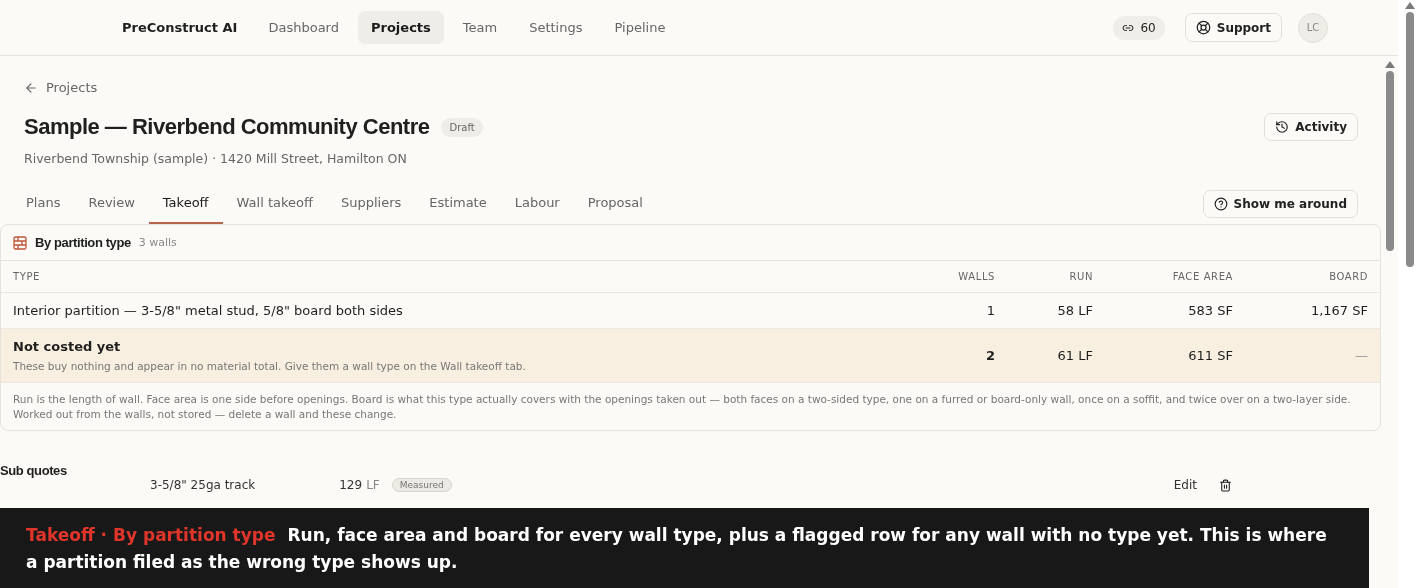 This screenshot has height=588, width=1422. I want to click on history-icon, so click(1282, 127).